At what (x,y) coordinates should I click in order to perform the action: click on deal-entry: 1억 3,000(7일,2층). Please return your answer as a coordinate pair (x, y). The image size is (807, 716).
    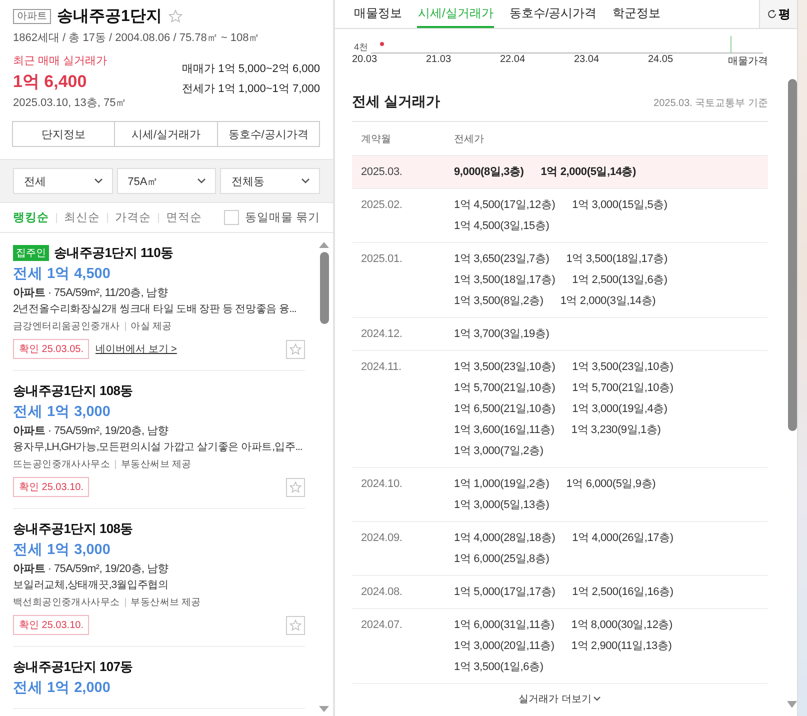
    Looking at the image, I should click on (499, 451).